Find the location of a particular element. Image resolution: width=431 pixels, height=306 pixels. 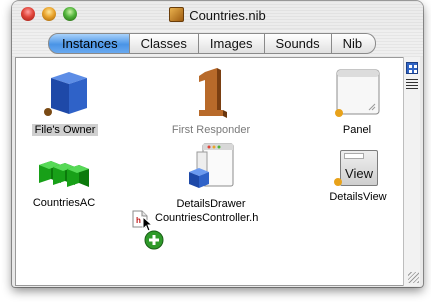

instance-label: DetailsView is located at coordinates (358, 197).